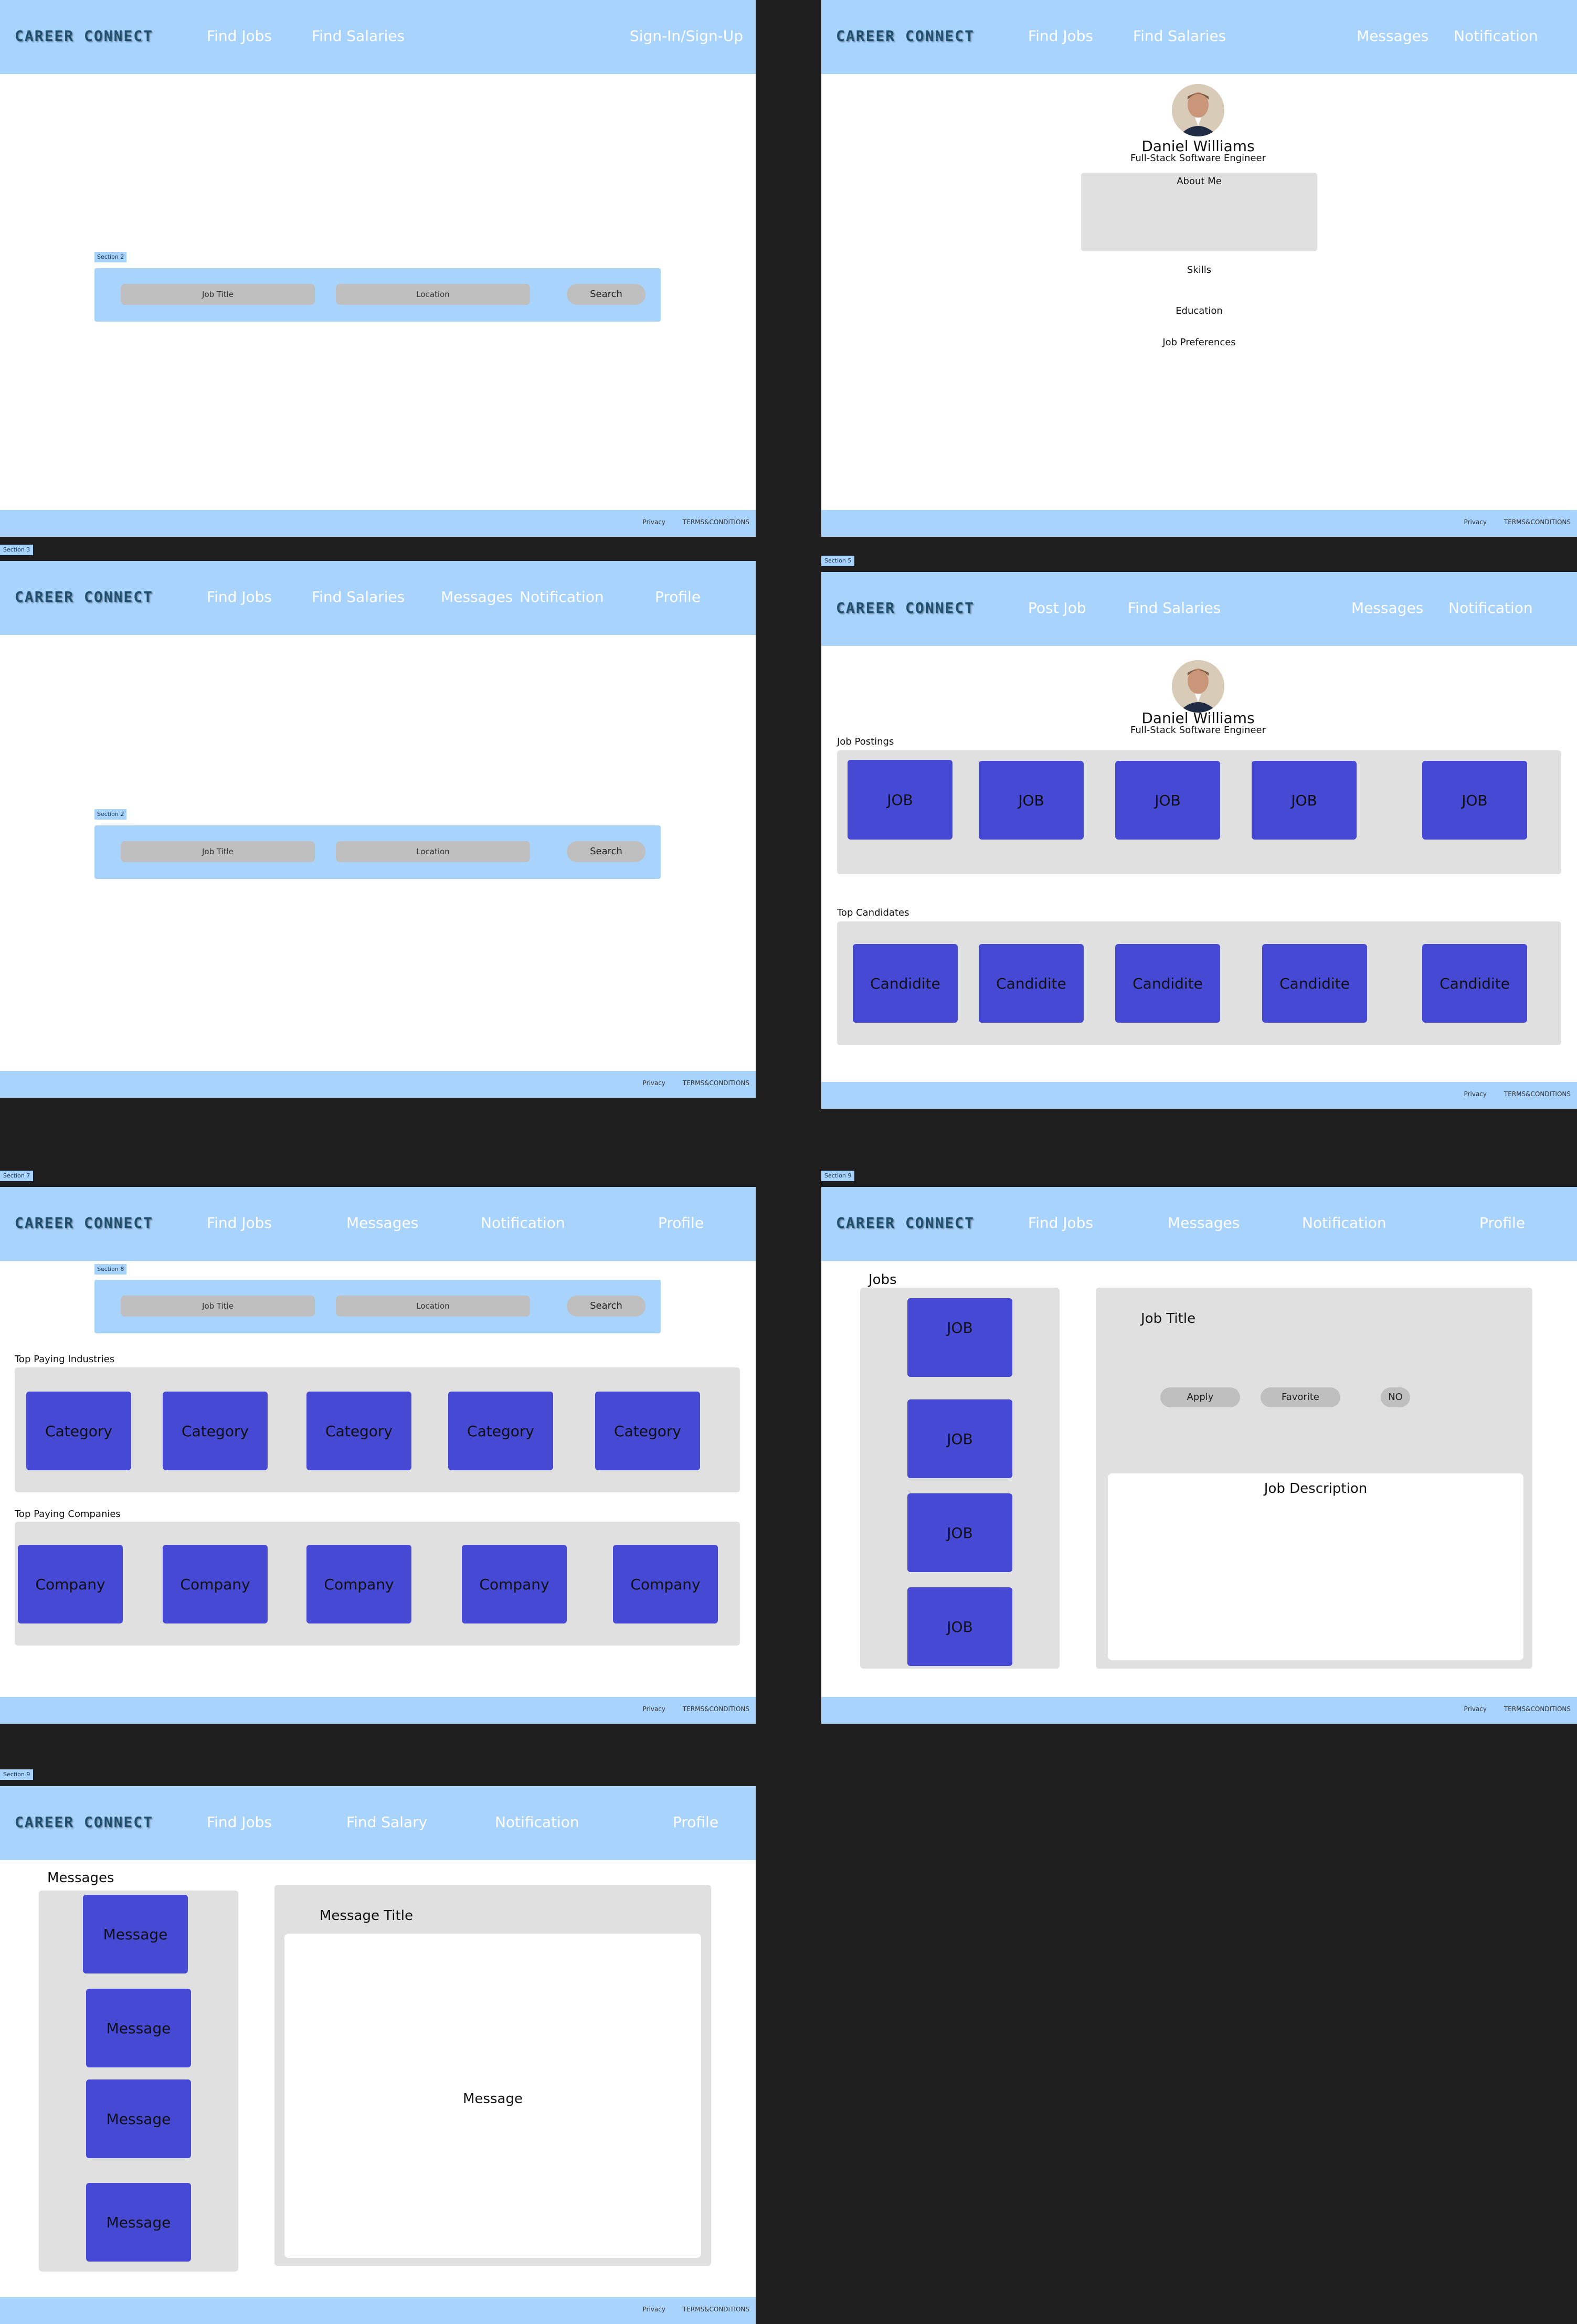  What do you see at coordinates (493, 2099) in the screenshot?
I see `message-body: Message` at bounding box center [493, 2099].